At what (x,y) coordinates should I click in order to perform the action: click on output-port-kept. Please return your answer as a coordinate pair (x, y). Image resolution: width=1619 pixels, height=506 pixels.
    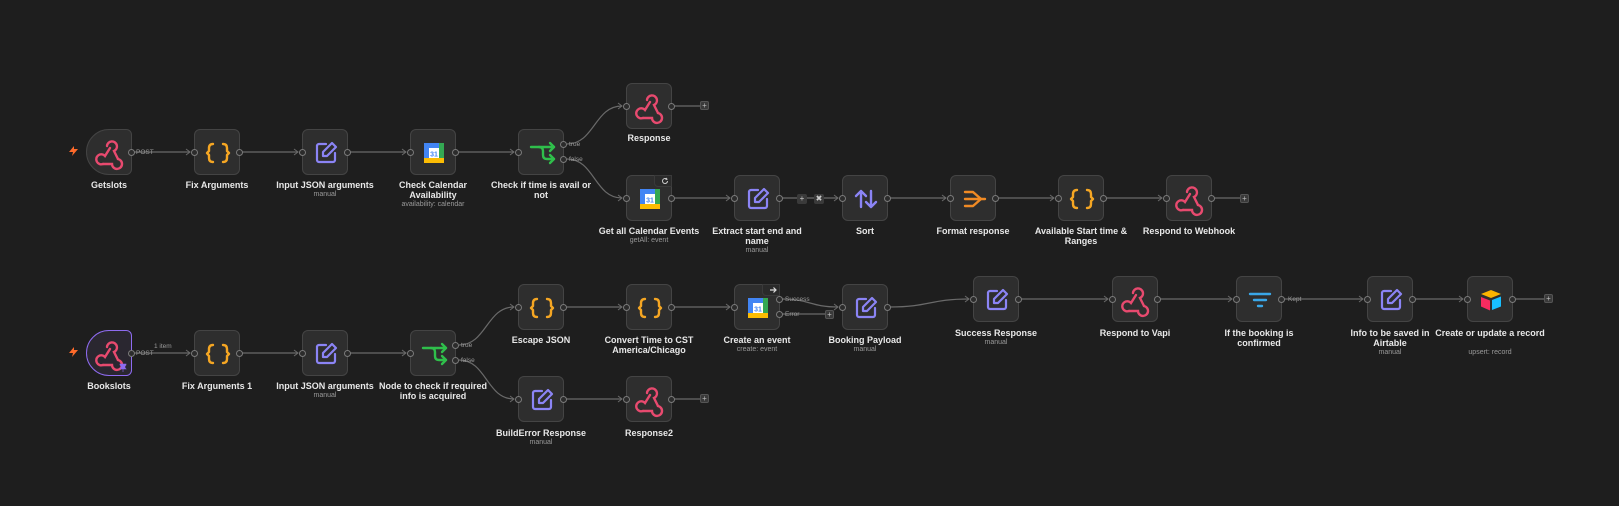
    Looking at the image, I should click on (1281, 299).